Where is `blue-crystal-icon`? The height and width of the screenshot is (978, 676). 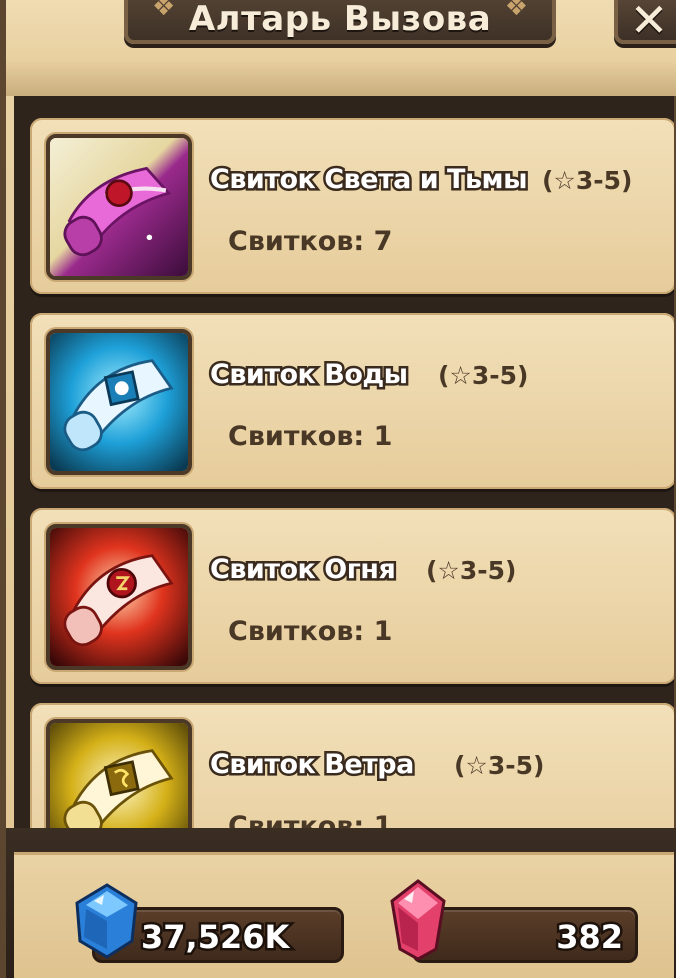
blue-crystal-icon is located at coordinates (107, 921).